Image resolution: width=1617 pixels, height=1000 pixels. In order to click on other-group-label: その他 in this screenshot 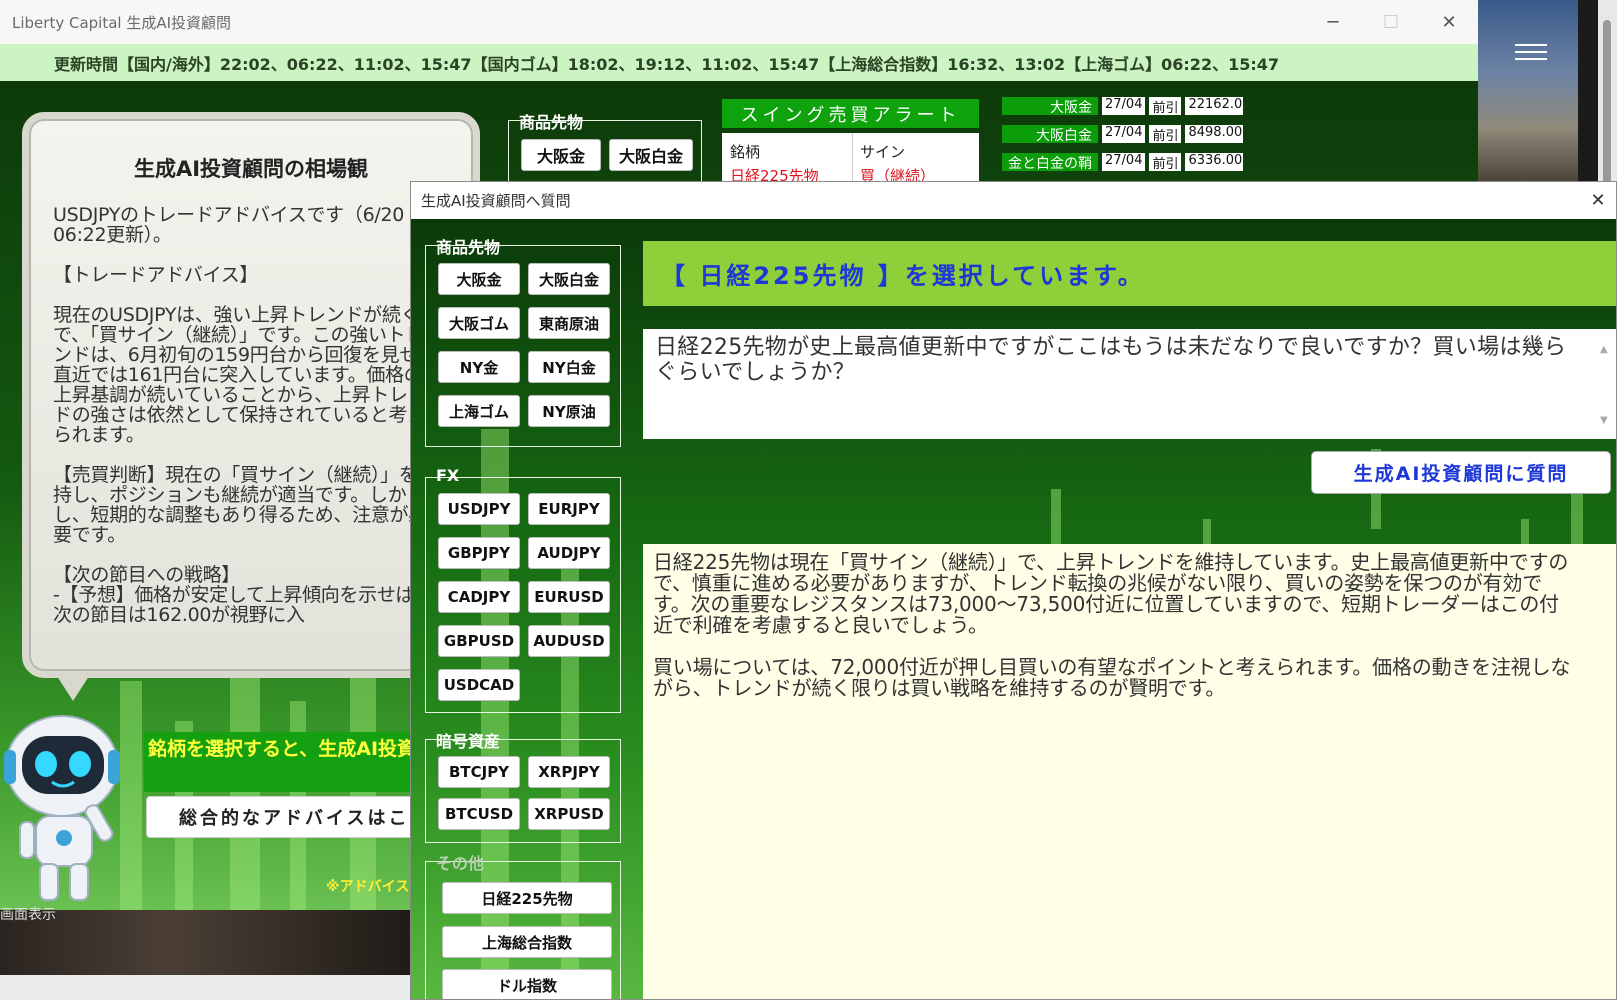, I will do `click(460, 863)`.